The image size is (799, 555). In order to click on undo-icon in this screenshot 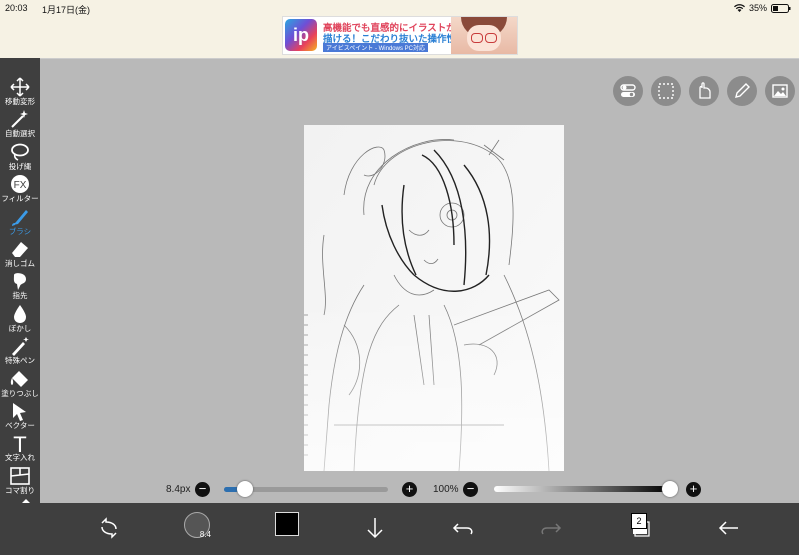, I will do `click(462, 529)`.